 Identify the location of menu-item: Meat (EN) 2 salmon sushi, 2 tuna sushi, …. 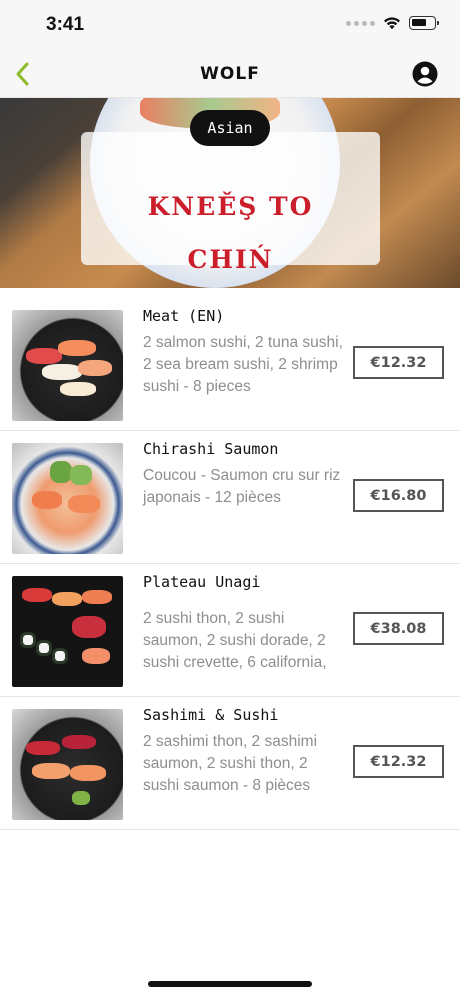
(230, 364).